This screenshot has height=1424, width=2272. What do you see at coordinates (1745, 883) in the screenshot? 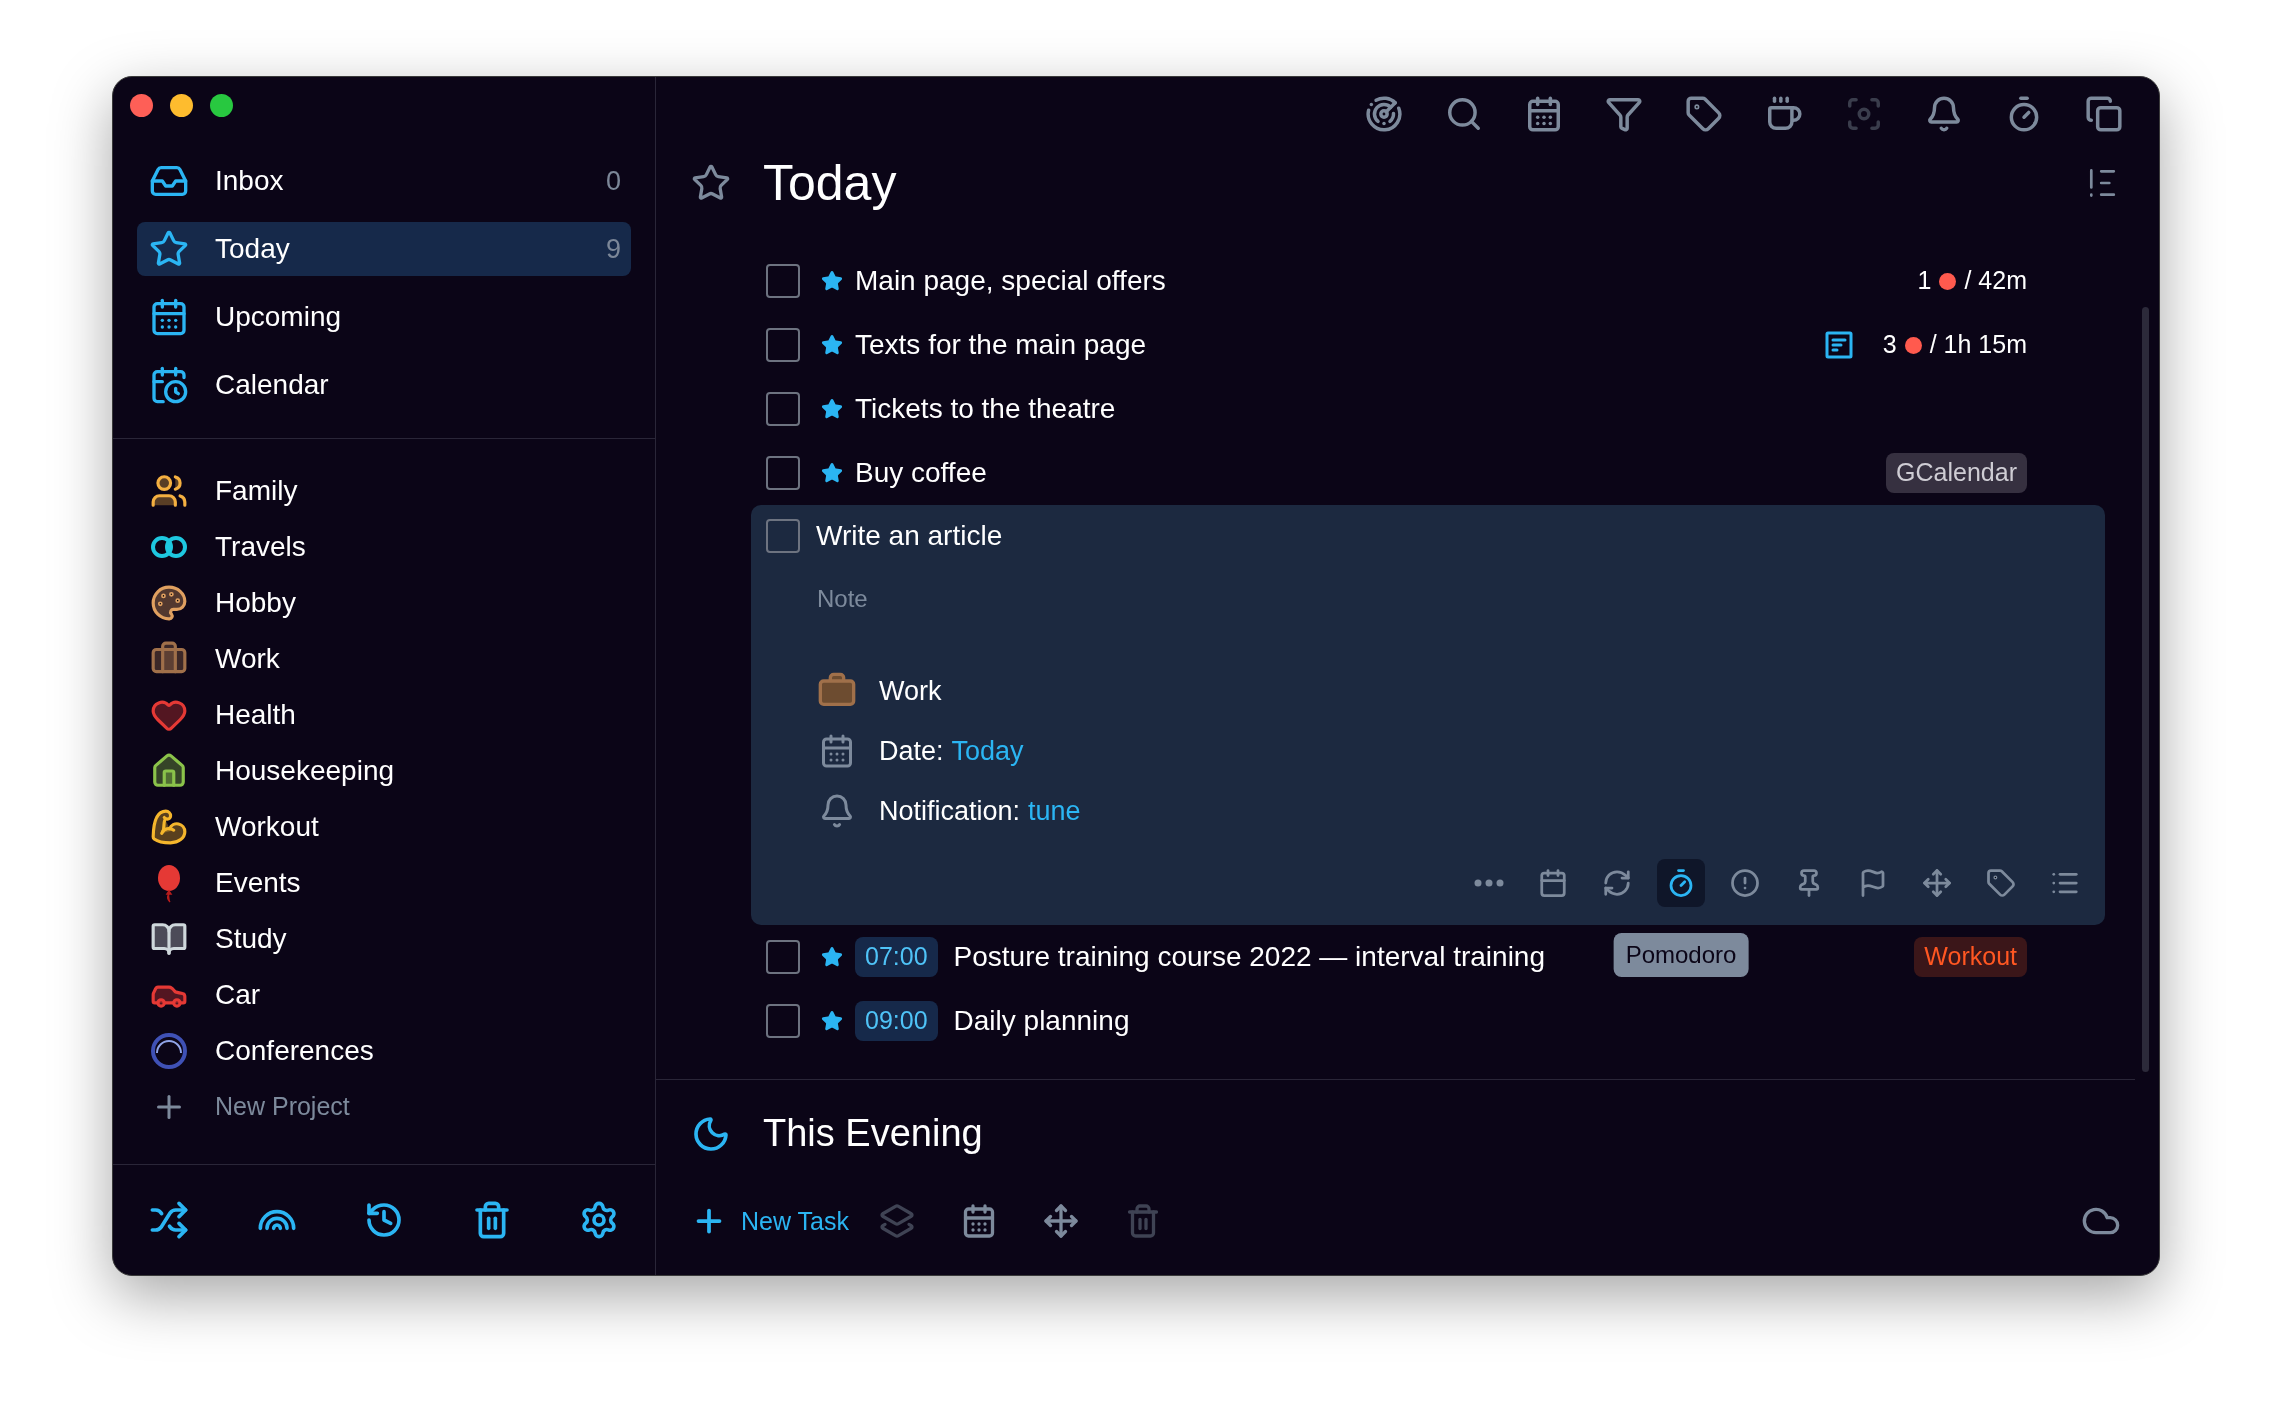
I see `alert-icon` at bounding box center [1745, 883].